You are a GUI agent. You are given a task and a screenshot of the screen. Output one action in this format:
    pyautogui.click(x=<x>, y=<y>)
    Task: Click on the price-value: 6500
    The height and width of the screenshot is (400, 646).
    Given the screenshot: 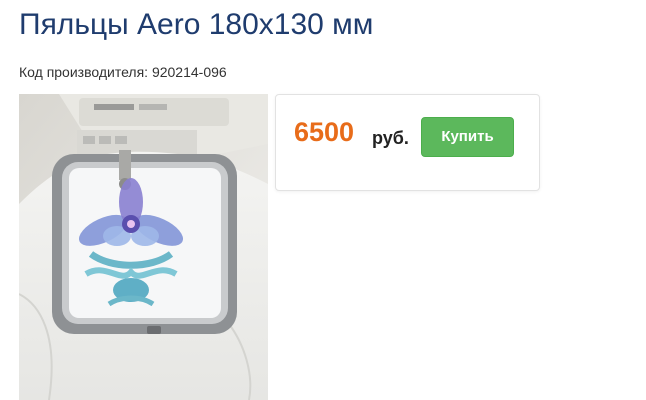 What is the action you would take?
    pyautogui.click(x=324, y=132)
    